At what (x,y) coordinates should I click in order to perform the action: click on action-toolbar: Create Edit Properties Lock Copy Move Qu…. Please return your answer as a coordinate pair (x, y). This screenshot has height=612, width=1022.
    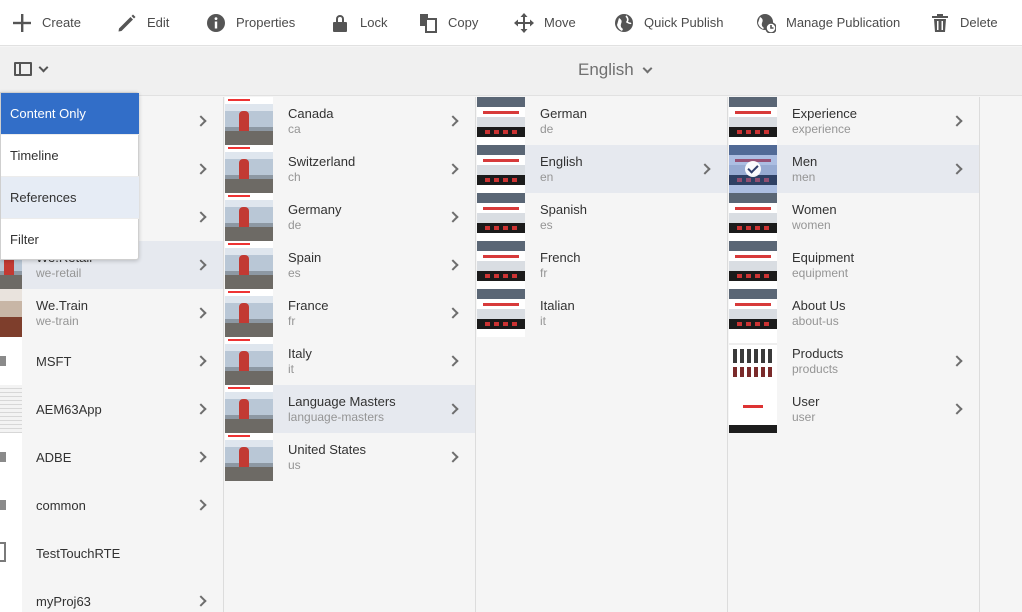
    Looking at the image, I should click on (511, 23).